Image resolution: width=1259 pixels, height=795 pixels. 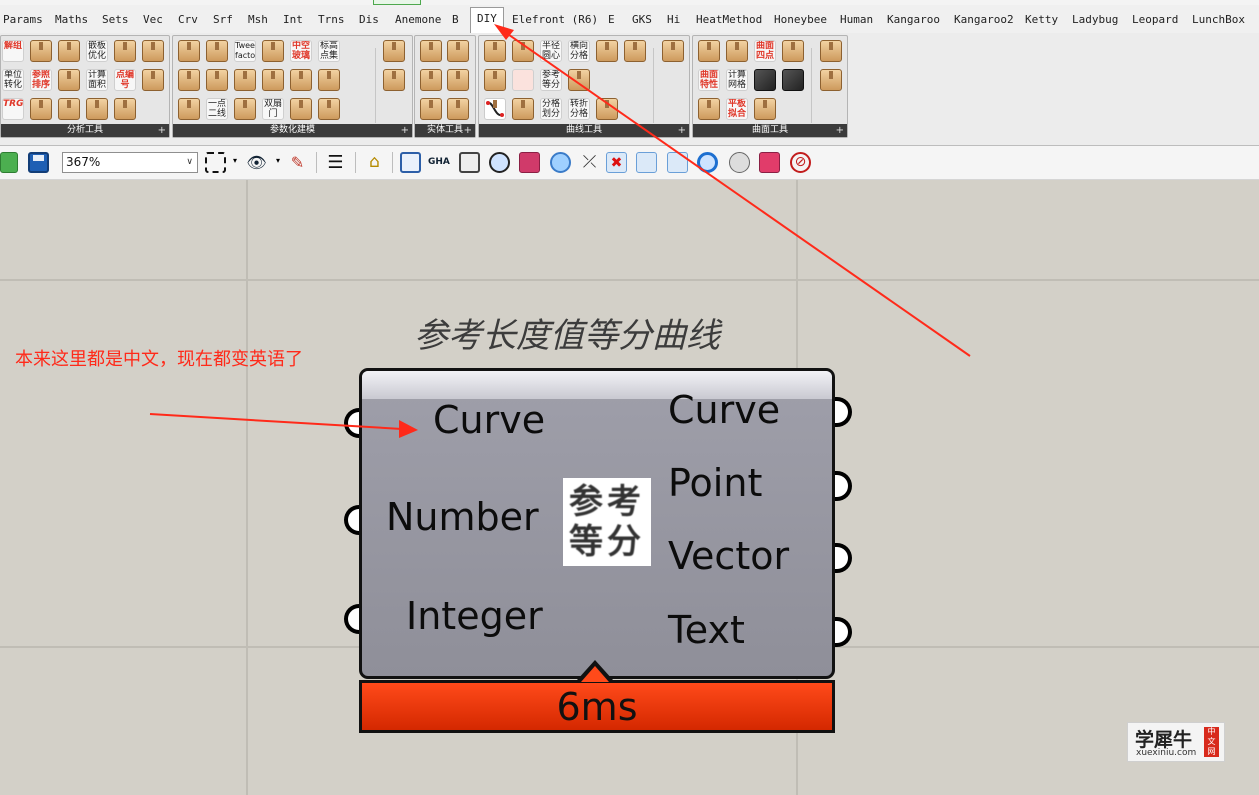 What do you see at coordinates (579, 109) in the screenshot?
I see `turn-grid-button: 转折分格` at bounding box center [579, 109].